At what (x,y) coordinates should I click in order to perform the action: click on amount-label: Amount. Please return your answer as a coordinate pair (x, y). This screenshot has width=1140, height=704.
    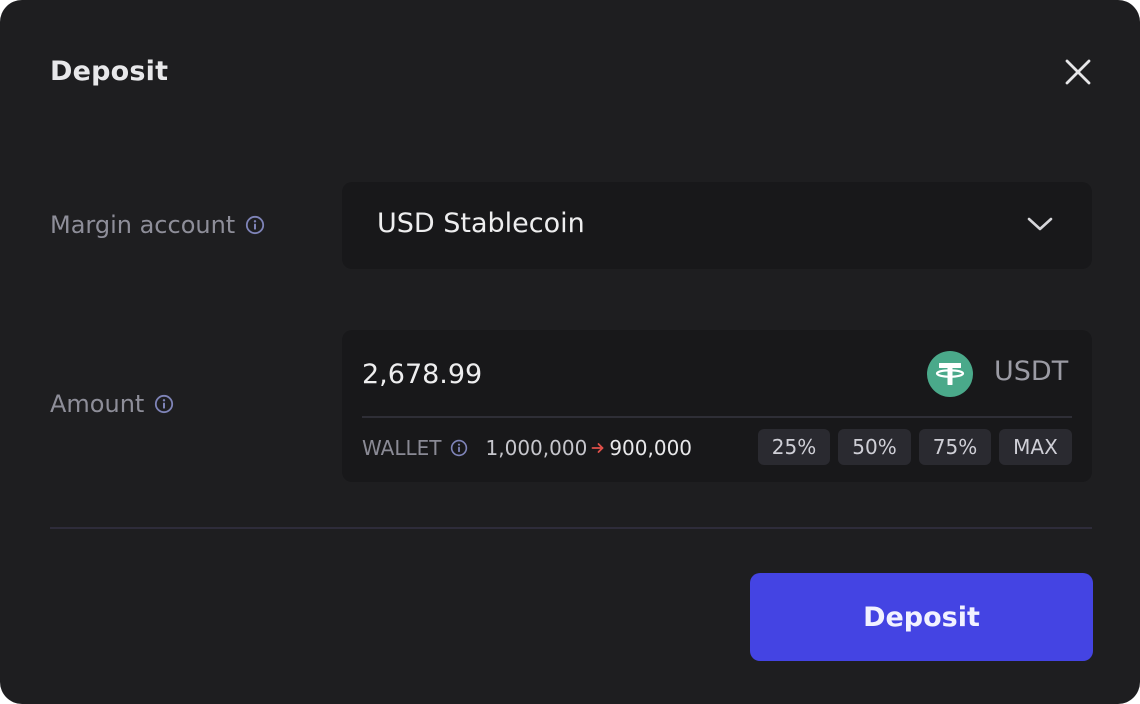
    Looking at the image, I should click on (97, 404).